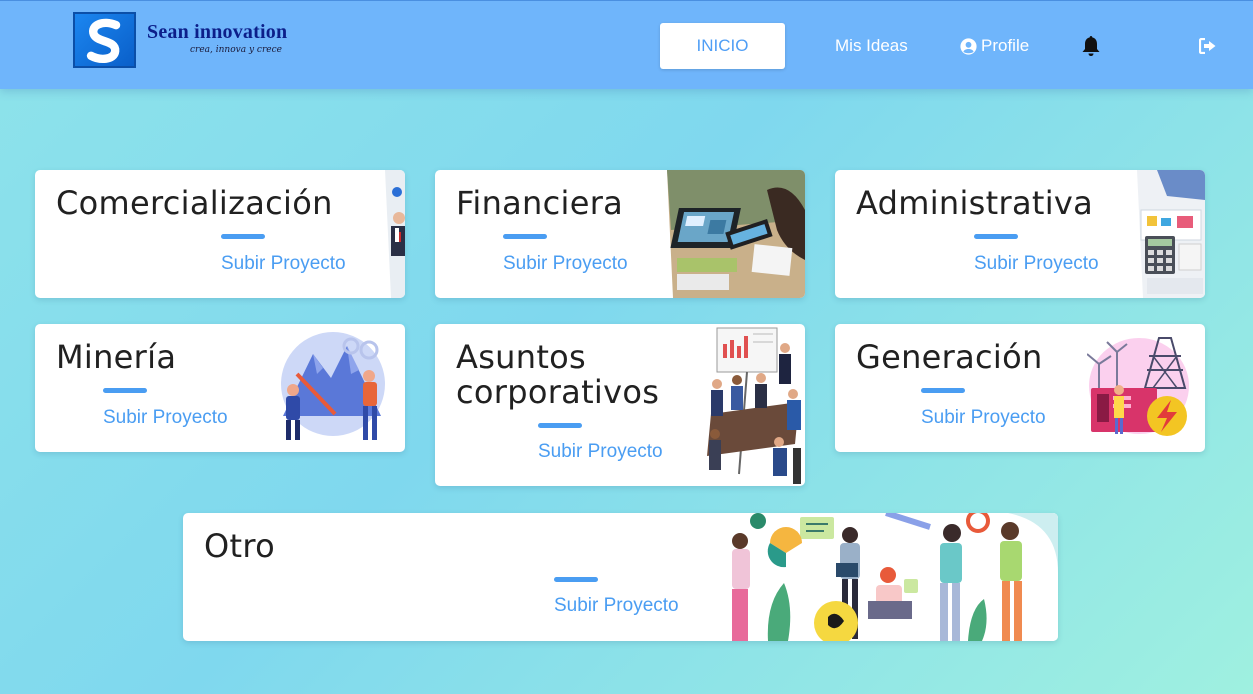  I want to click on category-card-generacion: Generación Subir Proyecto, so click(1020, 388).